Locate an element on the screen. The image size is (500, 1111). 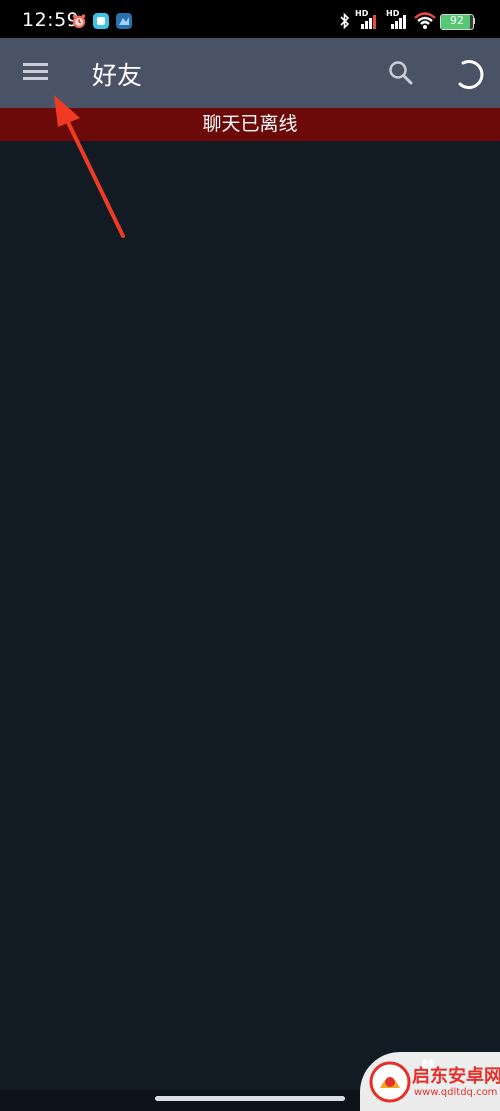
menu-icon is located at coordinates (35, 71).